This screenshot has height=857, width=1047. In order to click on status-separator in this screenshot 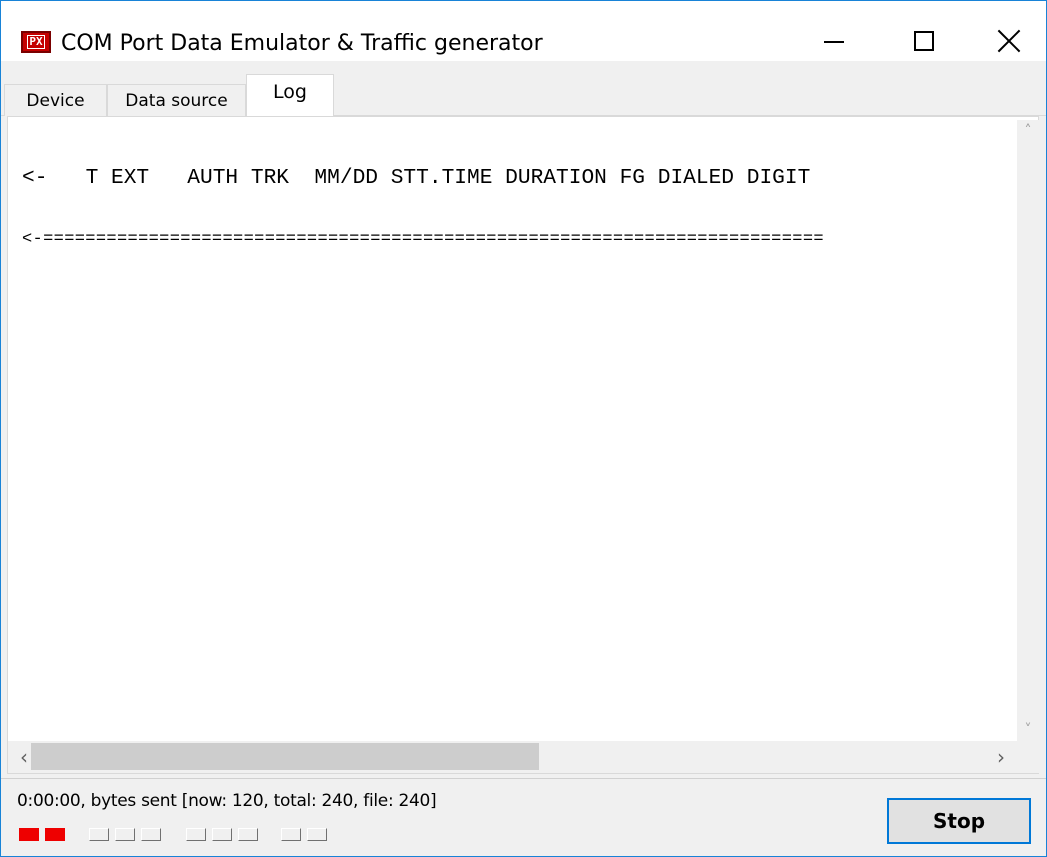, I will do `click(523, 778)`.